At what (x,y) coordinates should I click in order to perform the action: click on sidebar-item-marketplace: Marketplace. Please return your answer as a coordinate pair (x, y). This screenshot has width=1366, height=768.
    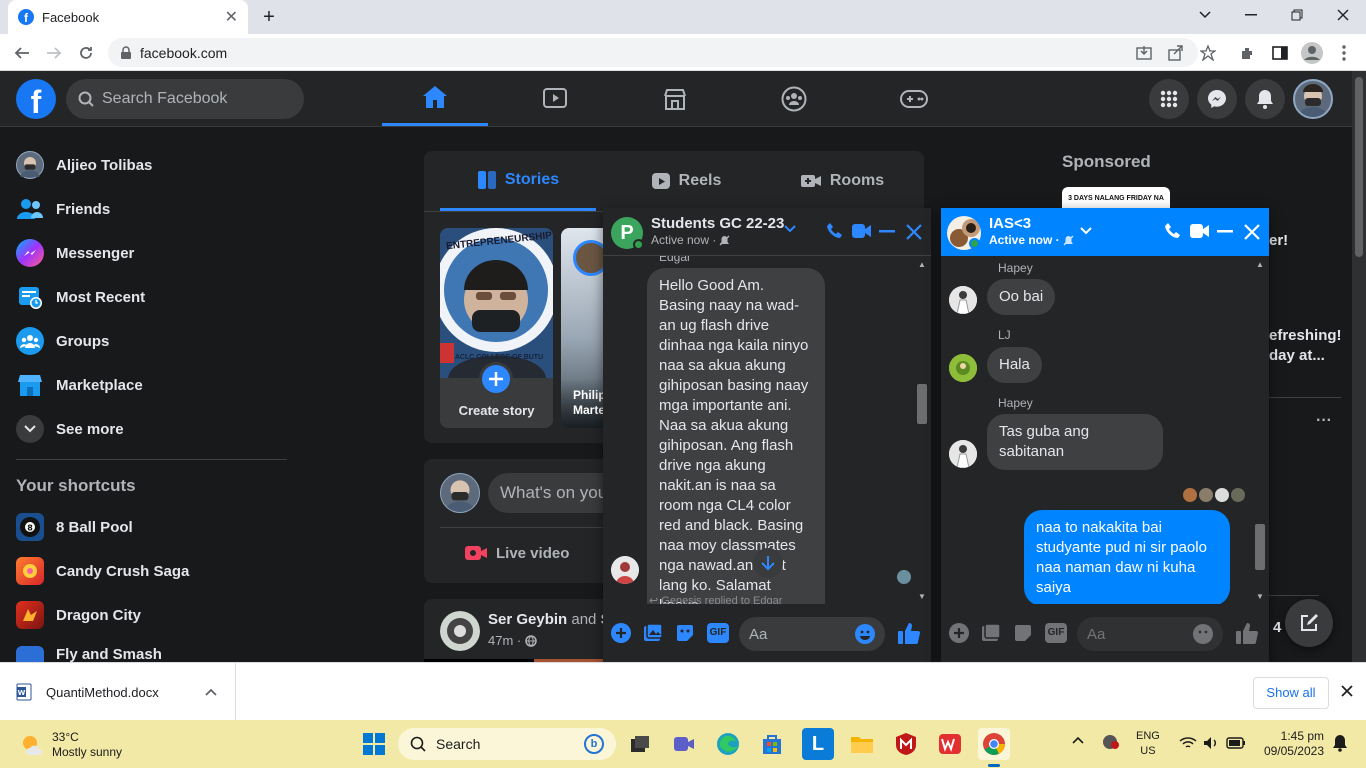
    Looking at the image, I should click on (150, 385).